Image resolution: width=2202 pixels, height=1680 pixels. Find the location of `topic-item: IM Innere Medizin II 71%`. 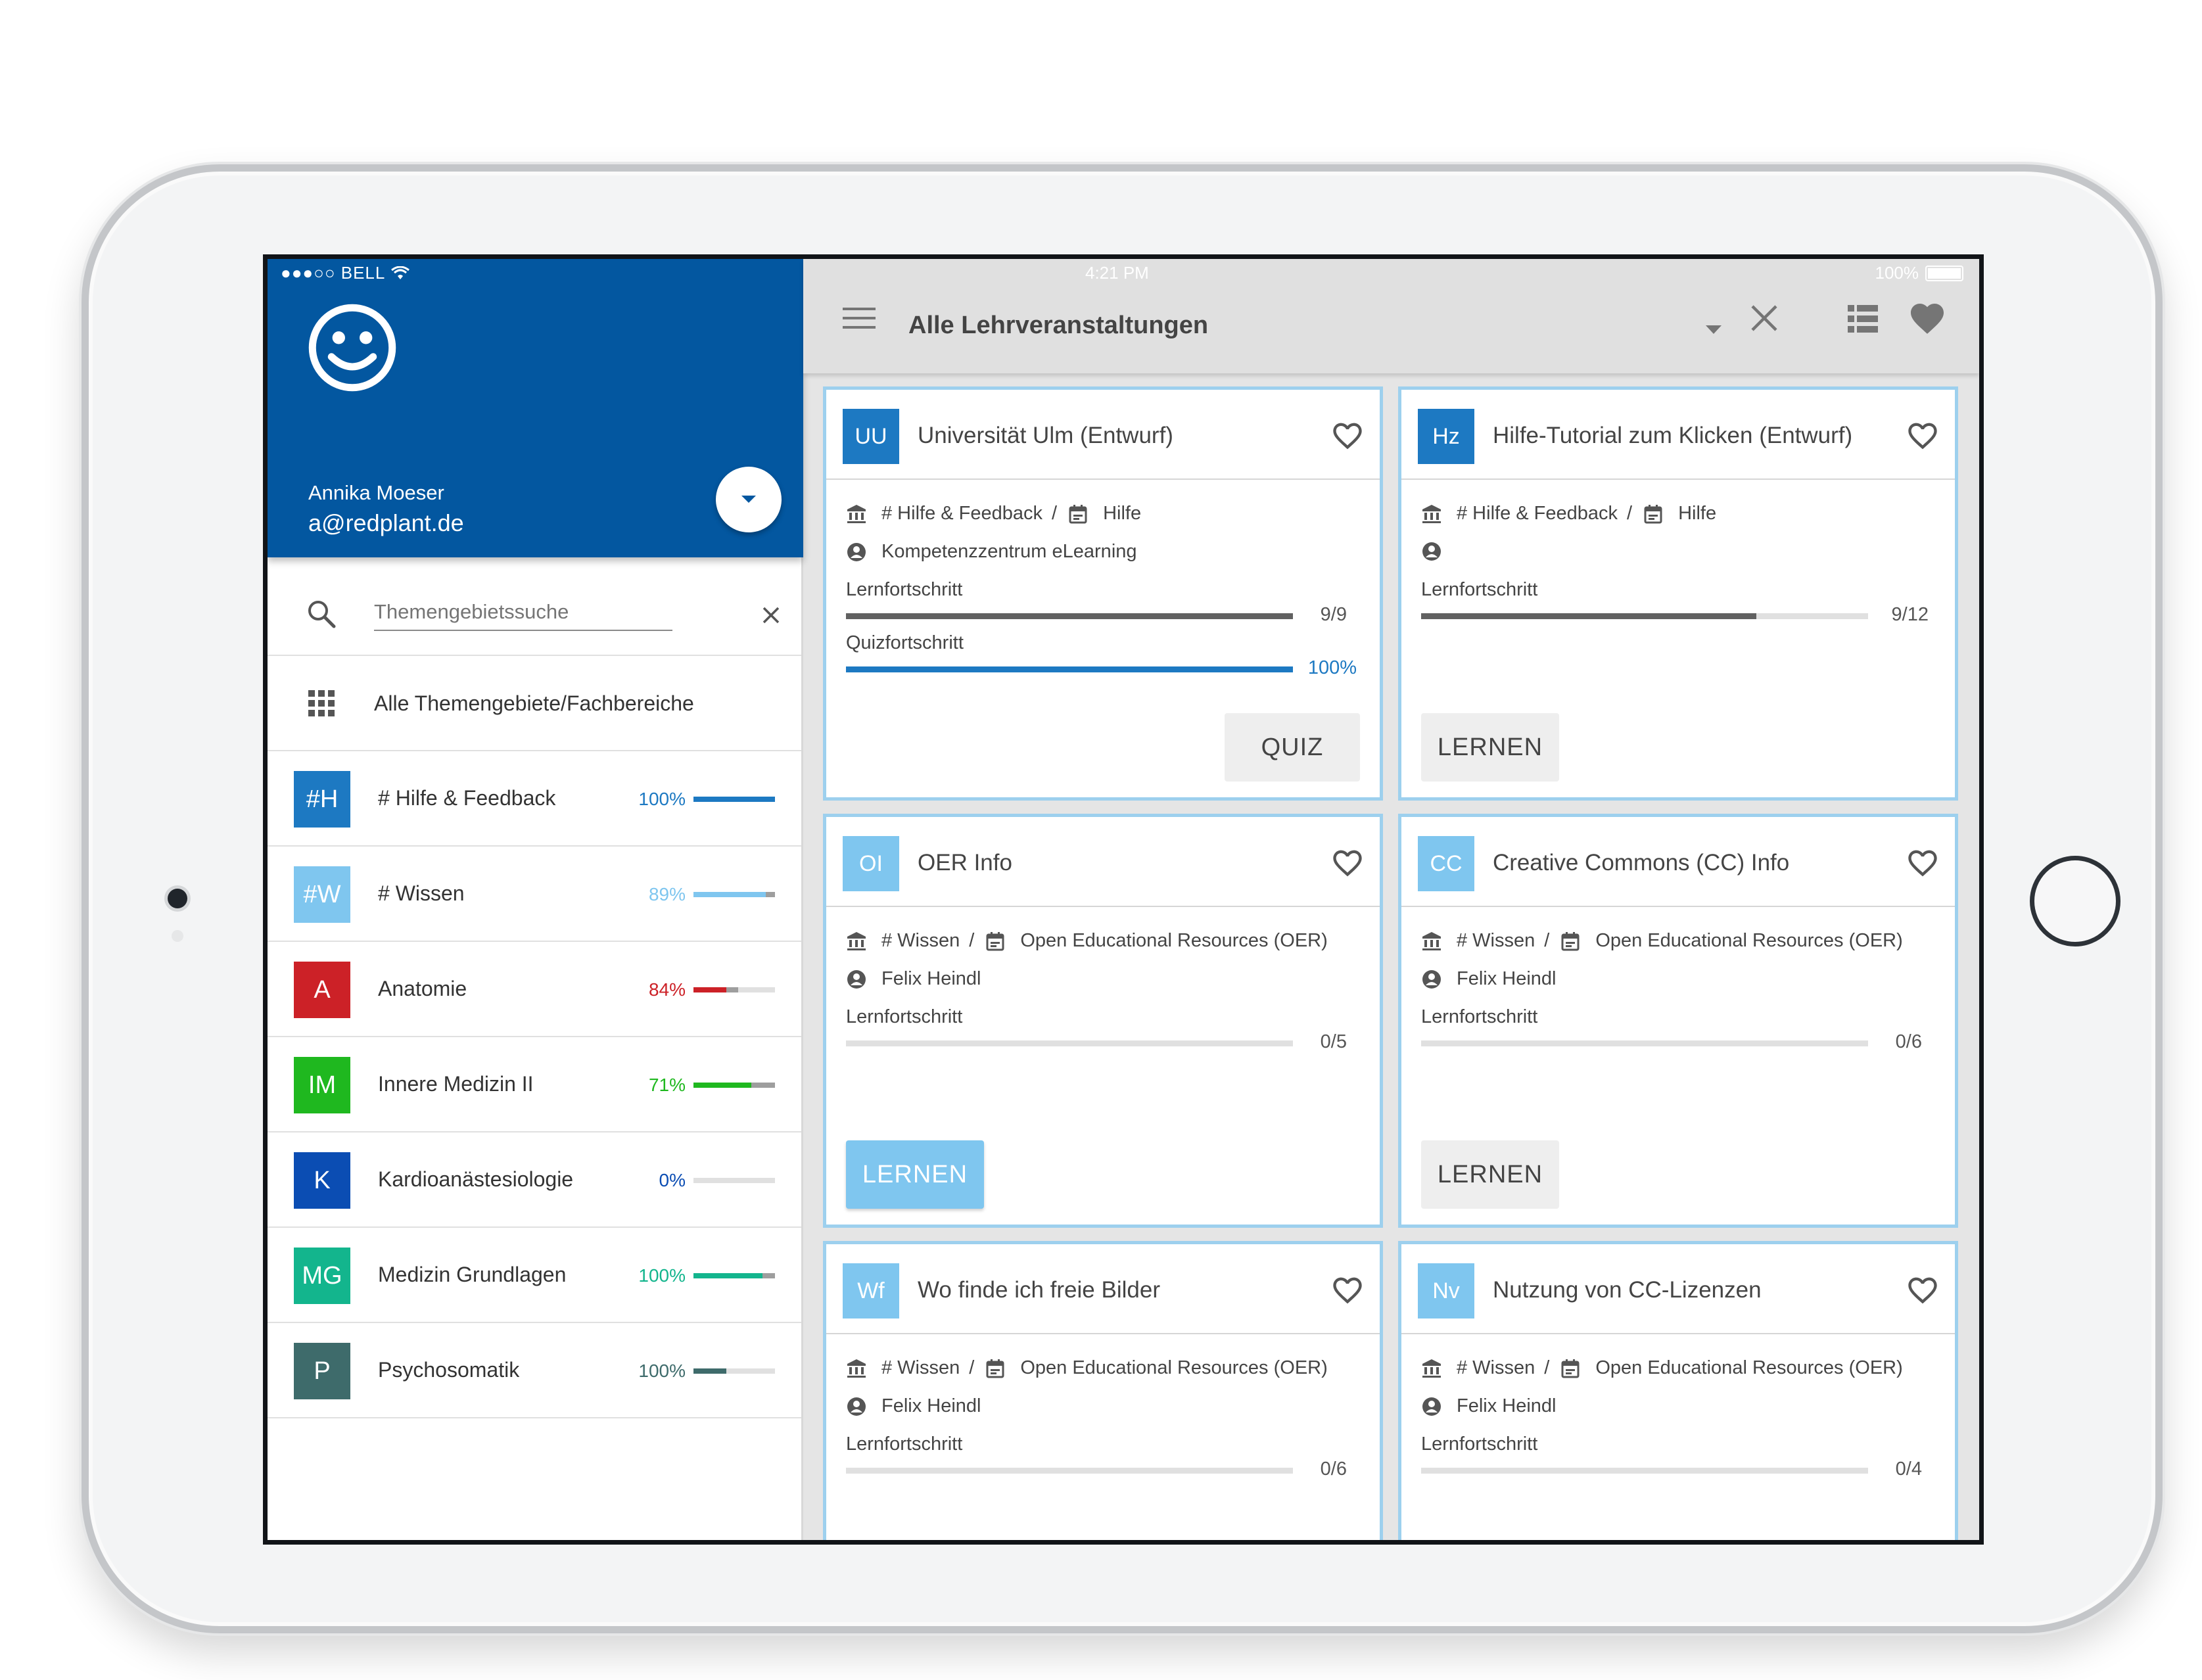

topic-item: IM Innere Medizin II 71% is located at coordinates (534, 1084).